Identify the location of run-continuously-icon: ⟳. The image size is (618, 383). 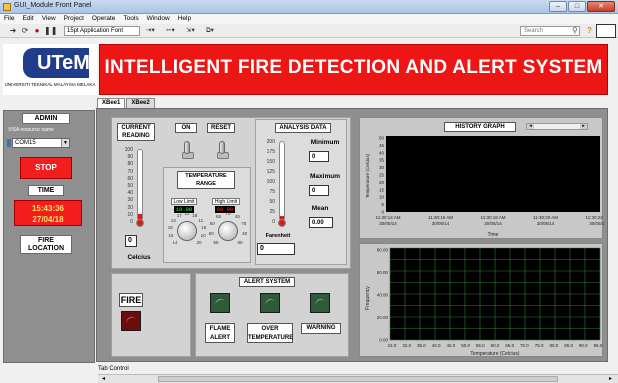
(25, 31).